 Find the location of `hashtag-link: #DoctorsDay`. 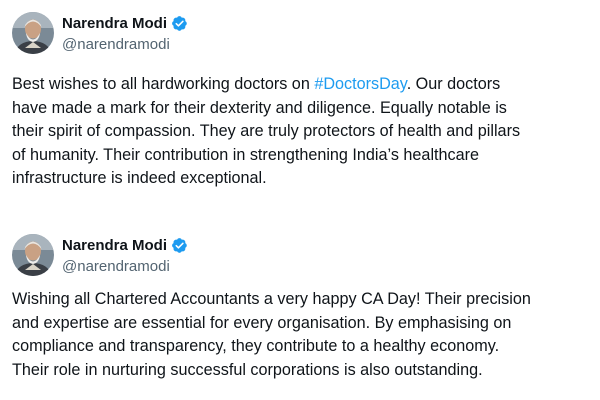

hashtag-link: #DoctorsDay is located at coordinates (360, 84).